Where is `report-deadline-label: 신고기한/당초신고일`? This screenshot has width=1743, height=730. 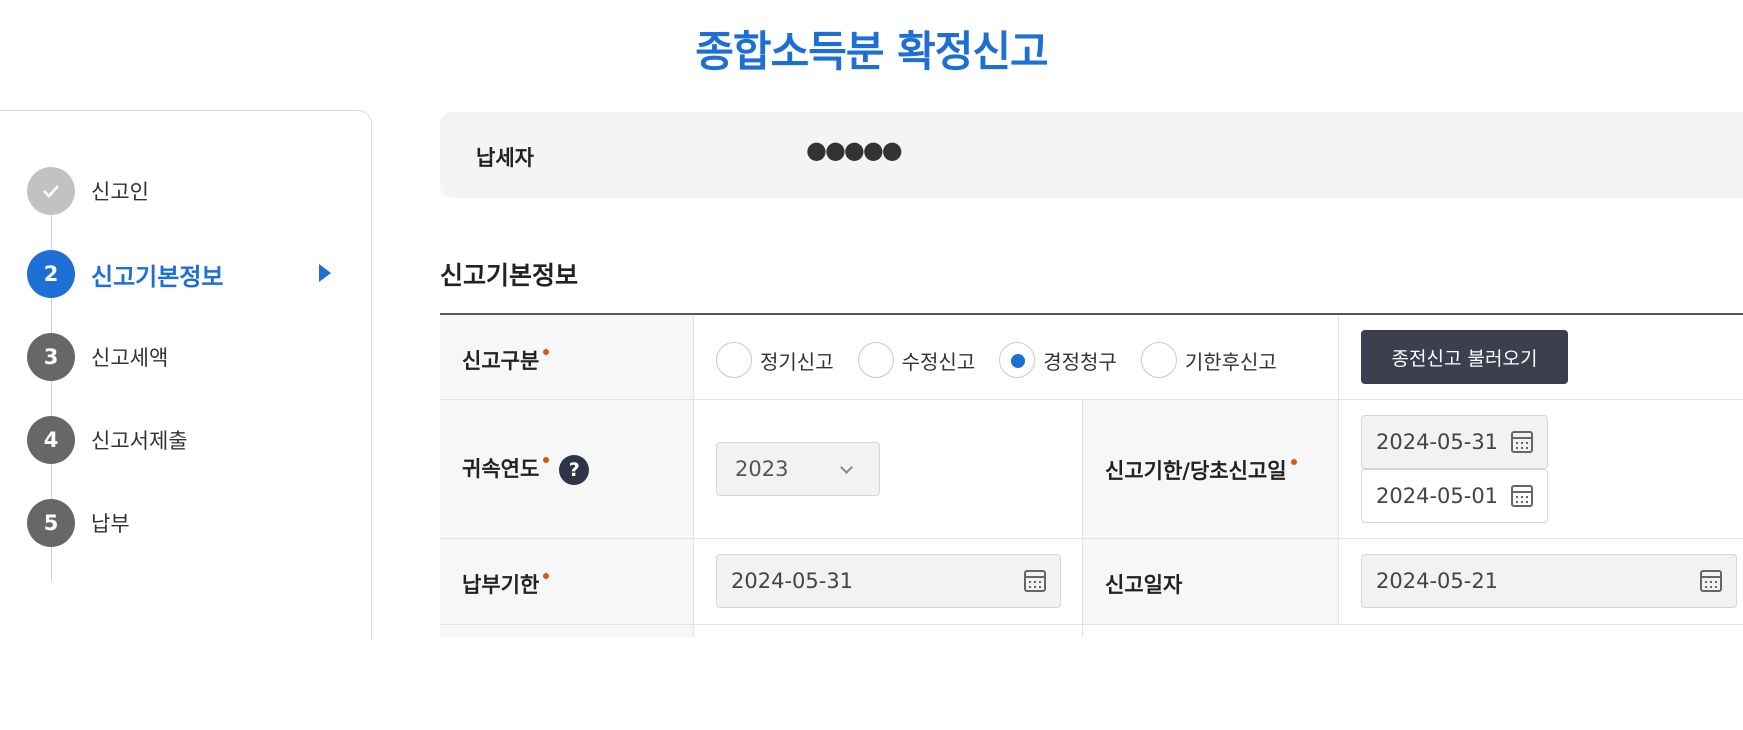 report-deadline-label: 신고기한/당초신고일 is located at coordinates (1196, 471).